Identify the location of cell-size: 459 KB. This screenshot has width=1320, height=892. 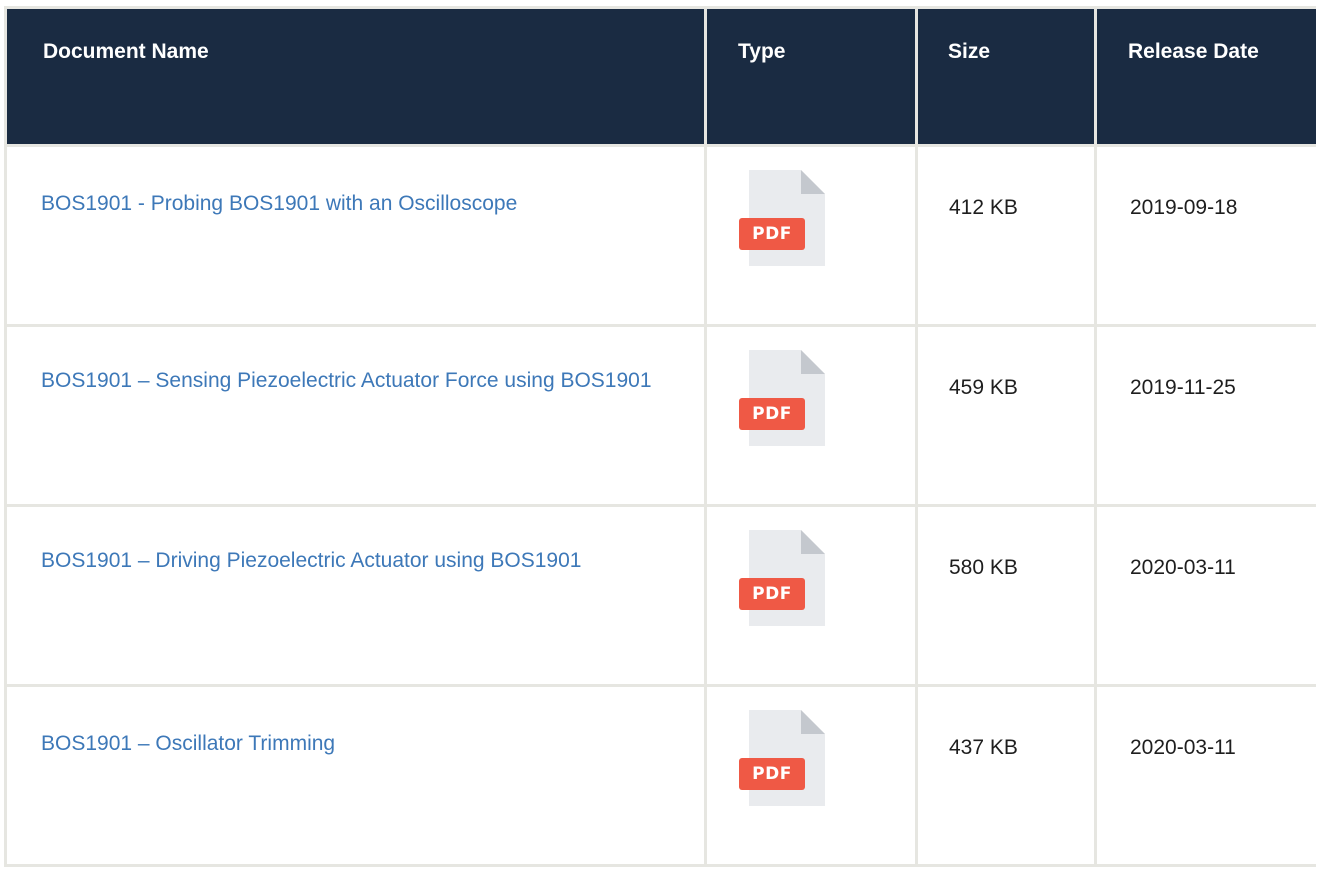
(1006, 415).